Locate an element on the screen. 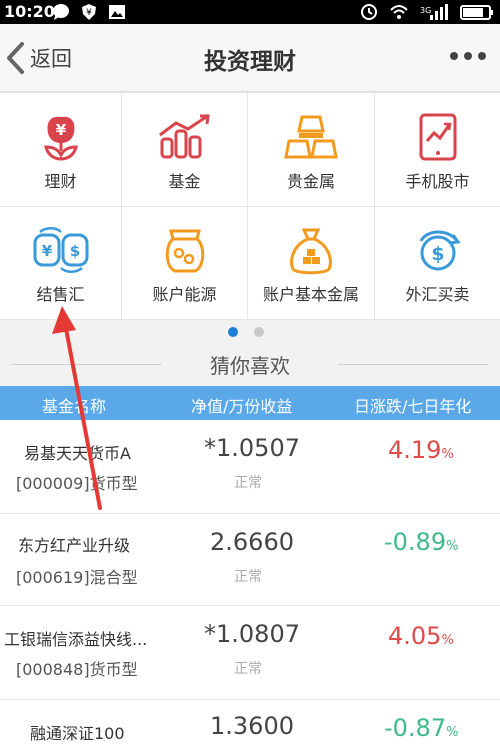  svg-text: 3G is located at coordinates (425, 10).